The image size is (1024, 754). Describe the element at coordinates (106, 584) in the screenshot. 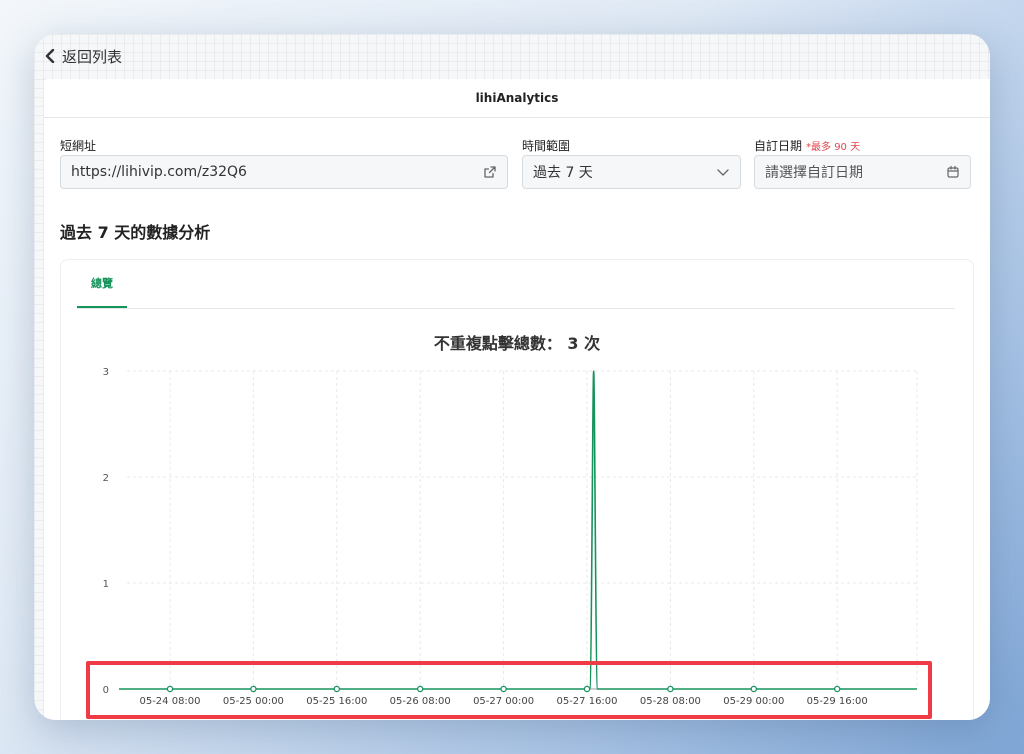

I see `y-tick-label: 1` at that location.